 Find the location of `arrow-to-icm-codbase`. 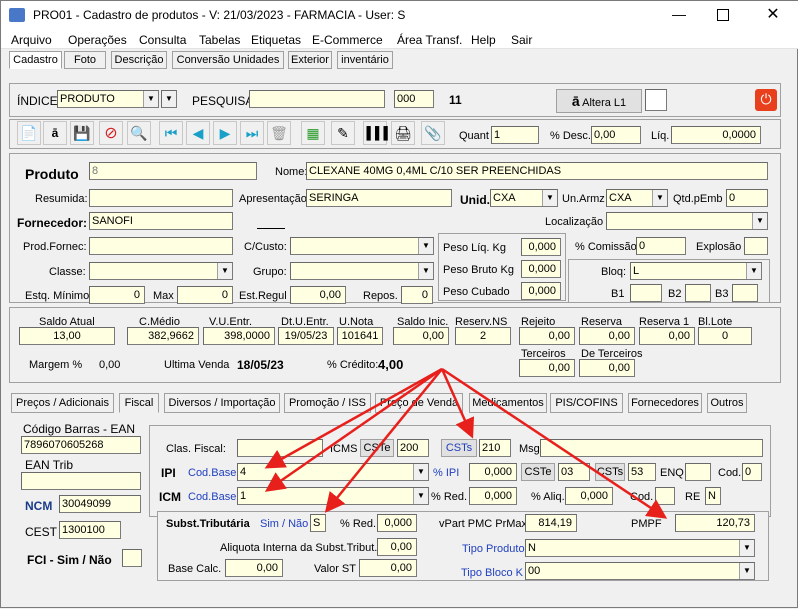

arrow-to-icm-codbase is located at coordinates (353, 429).